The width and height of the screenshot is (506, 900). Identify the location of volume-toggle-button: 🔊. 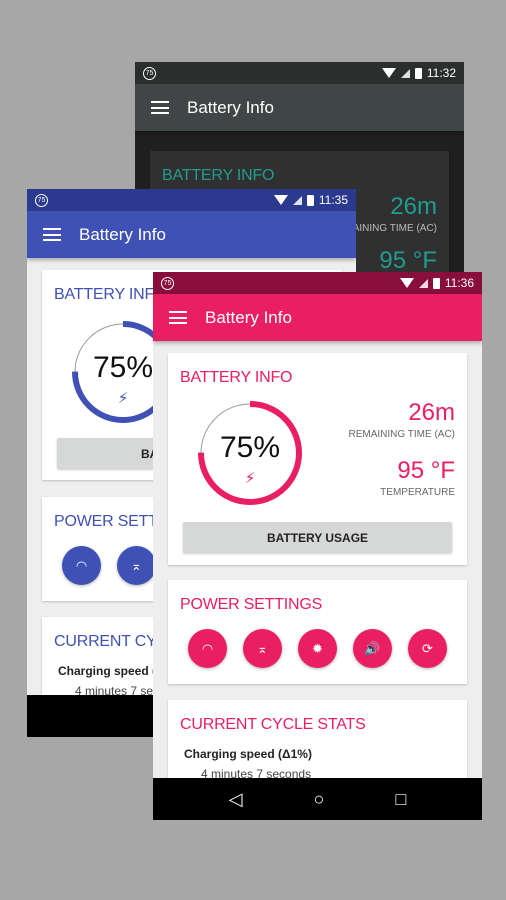
(372, 648).